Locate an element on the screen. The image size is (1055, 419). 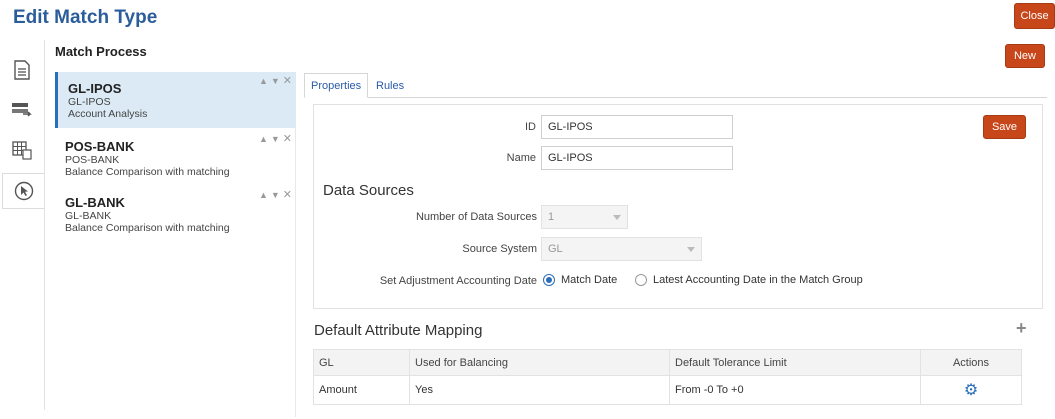
sidebar-divider is located at coordinates (44, 225).